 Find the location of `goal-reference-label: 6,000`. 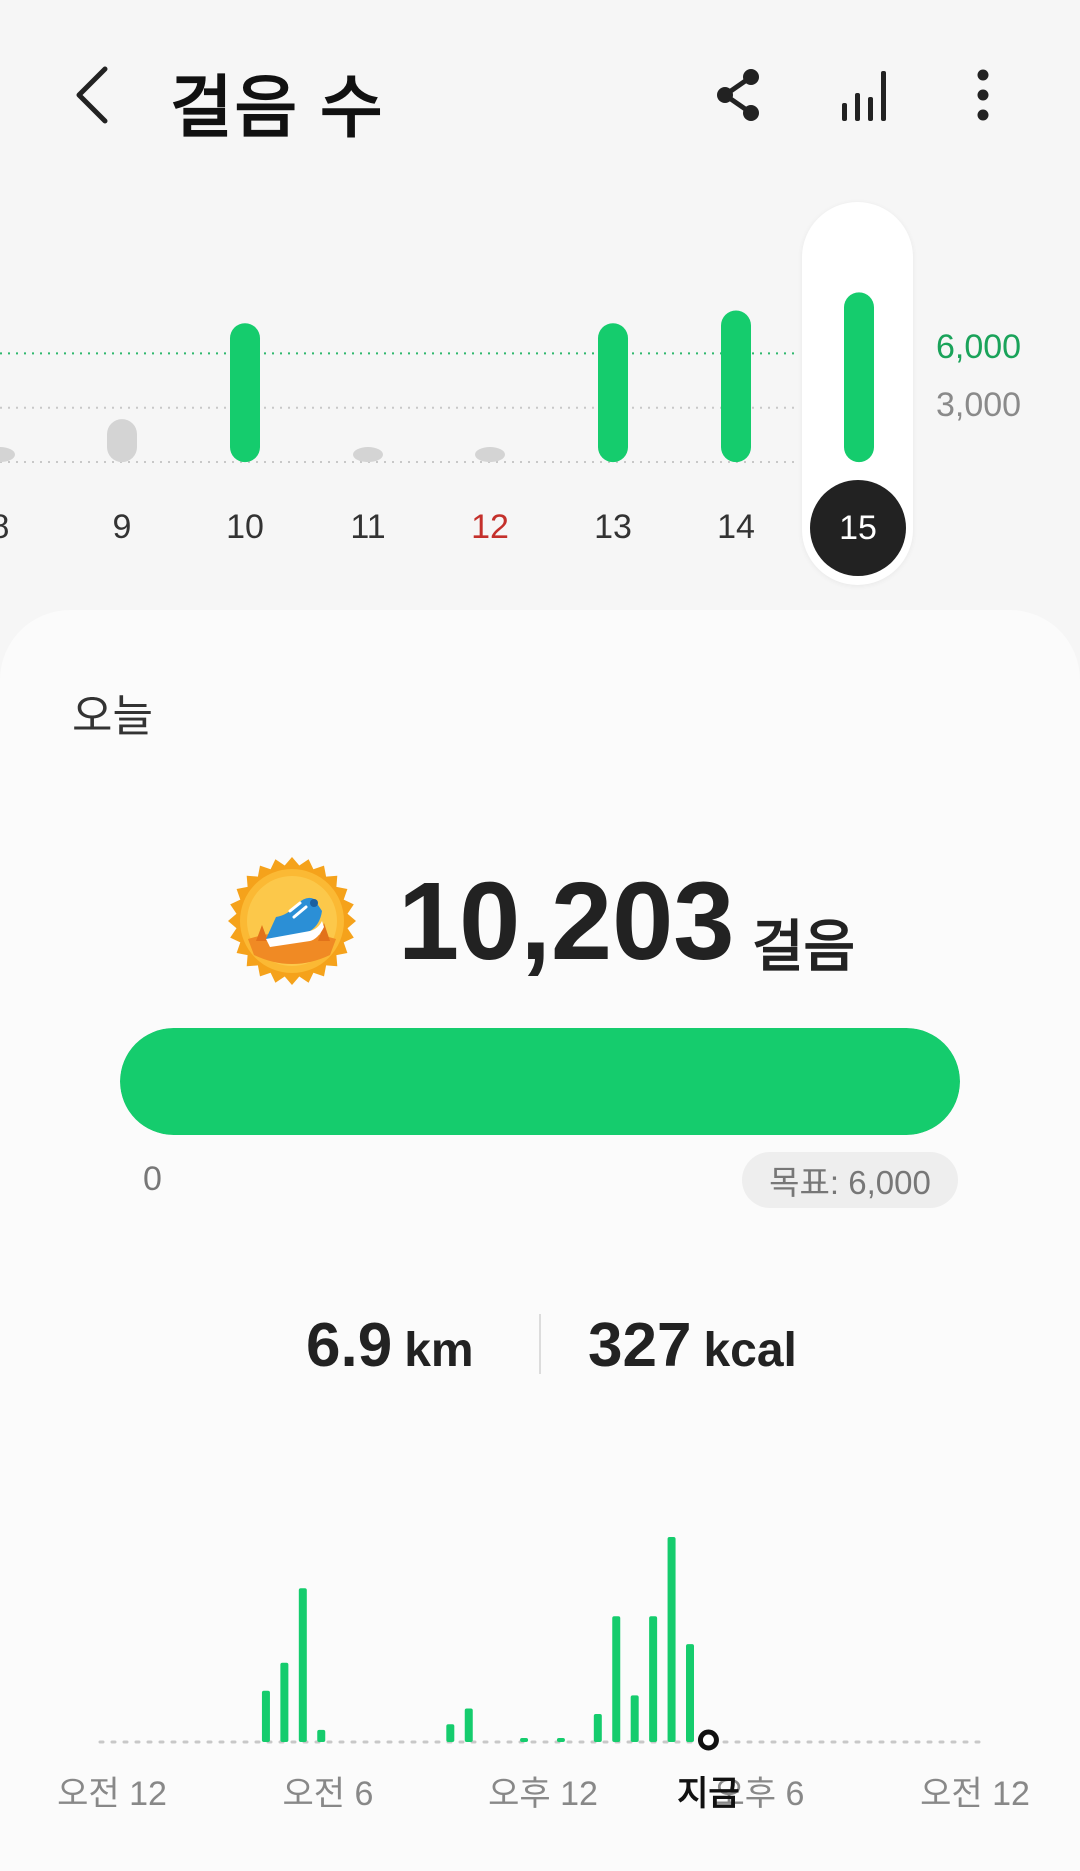

goal-reference-label: 6,000 is located at coordinates (979, 347).